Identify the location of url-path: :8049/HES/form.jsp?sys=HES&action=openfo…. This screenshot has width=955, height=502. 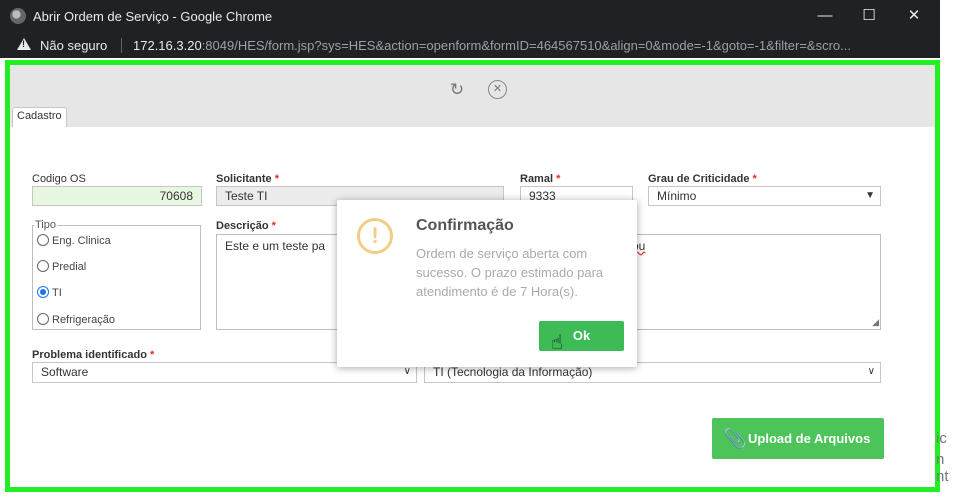
(526, 45).